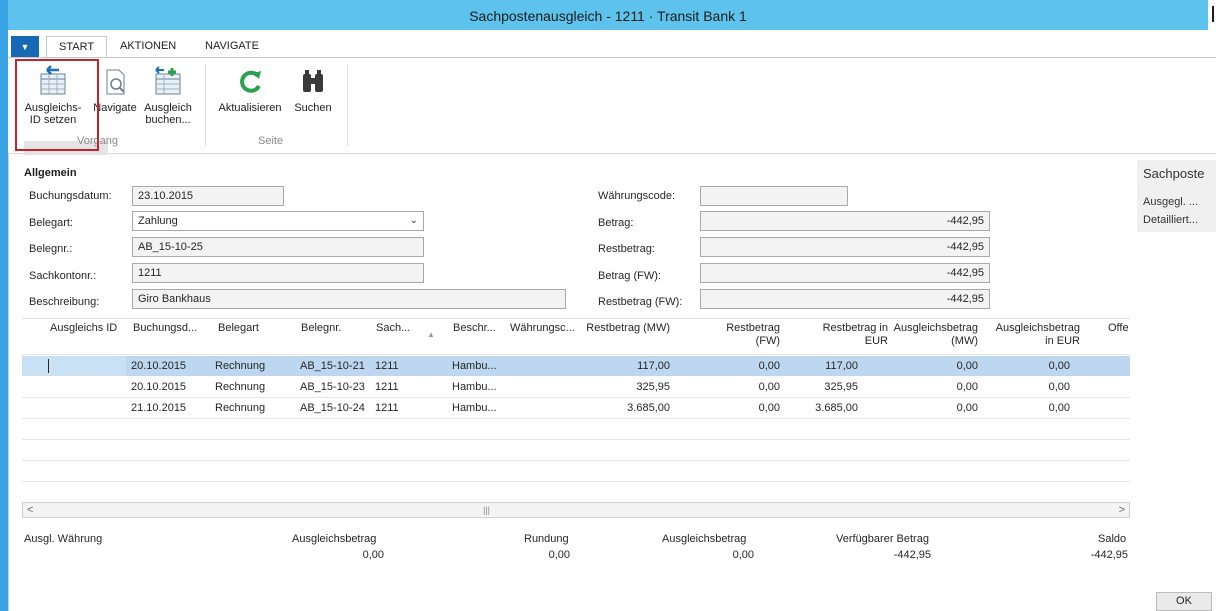 This screenshot has height=611, width=1216. I want to click on restbetrag-field: -442,95, so click(845, 247).